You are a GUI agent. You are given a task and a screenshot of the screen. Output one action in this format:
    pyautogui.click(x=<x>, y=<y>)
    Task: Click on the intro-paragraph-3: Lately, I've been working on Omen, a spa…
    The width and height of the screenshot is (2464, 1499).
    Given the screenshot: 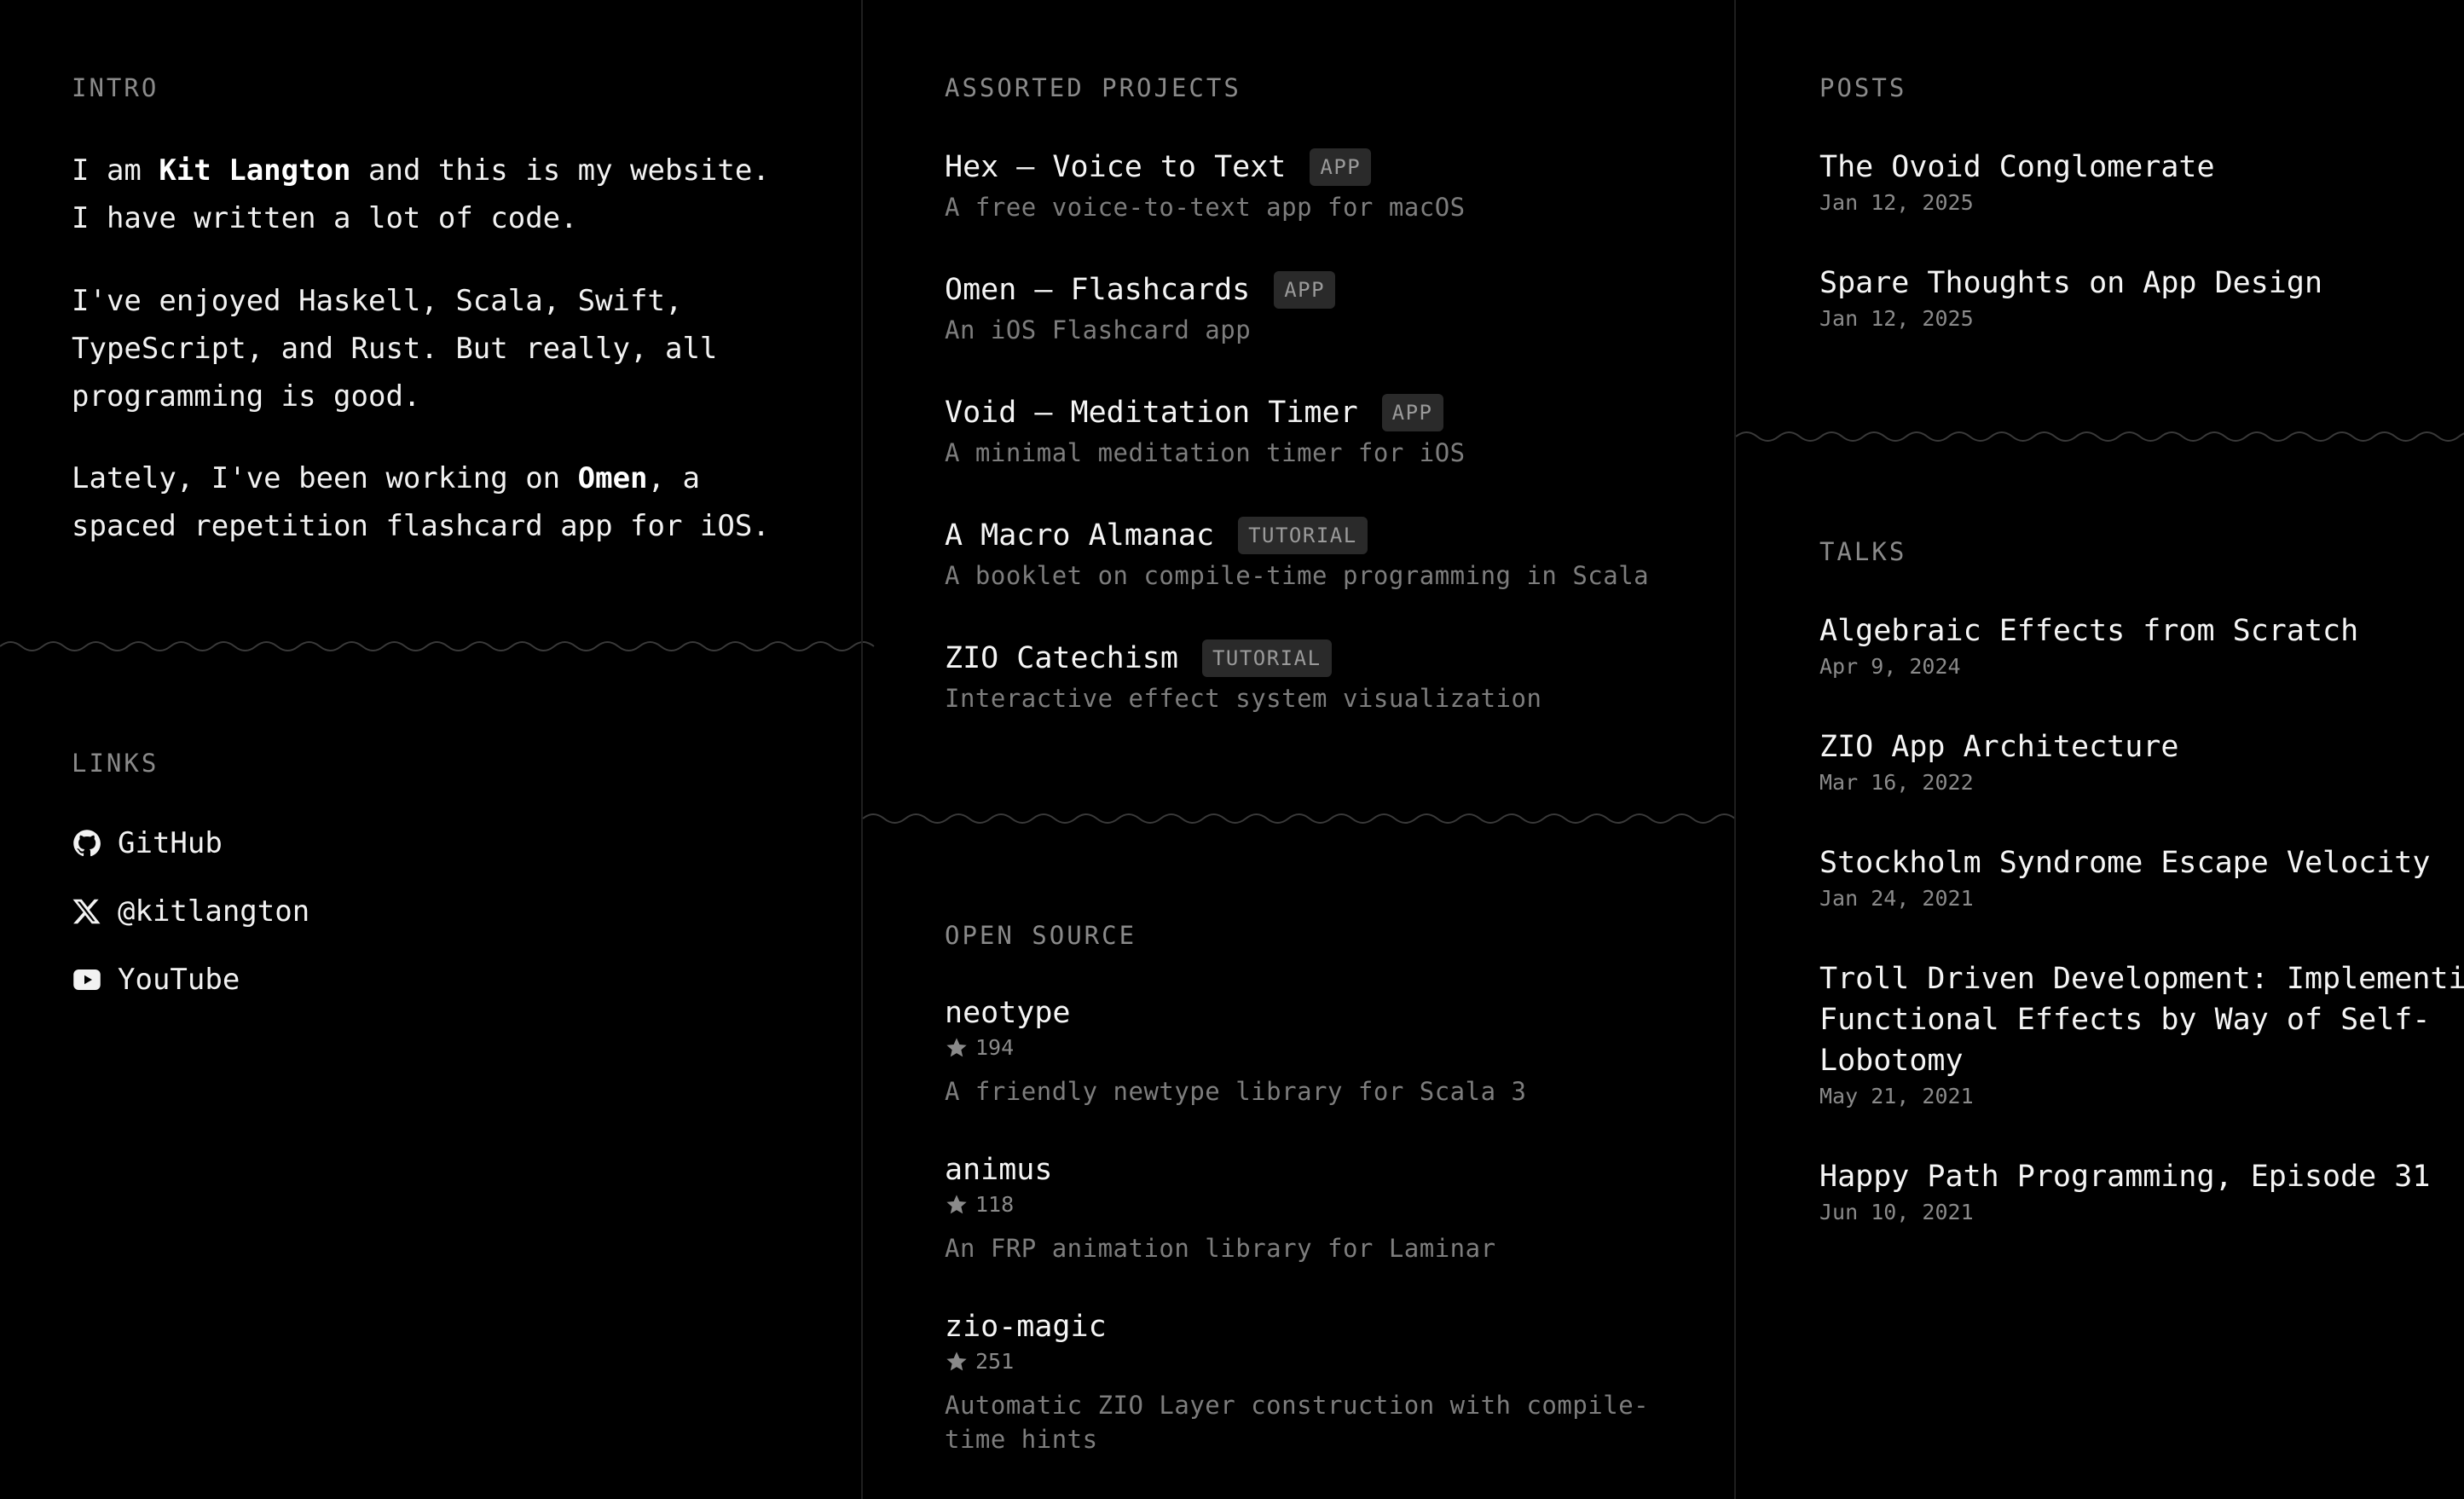 What is the action you would take?
    pyautogui.click(x=455, y=502)
    